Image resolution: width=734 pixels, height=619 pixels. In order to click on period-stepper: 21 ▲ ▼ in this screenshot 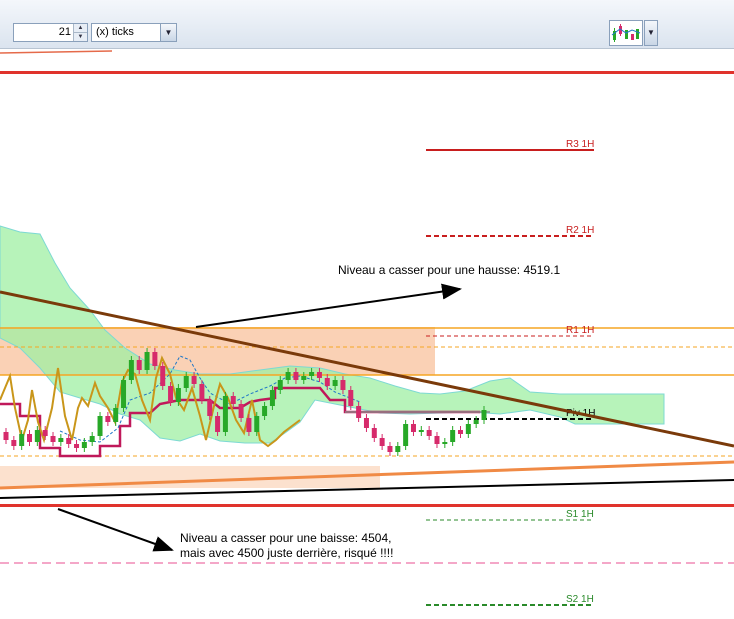, I will do `click(50, 32)`.